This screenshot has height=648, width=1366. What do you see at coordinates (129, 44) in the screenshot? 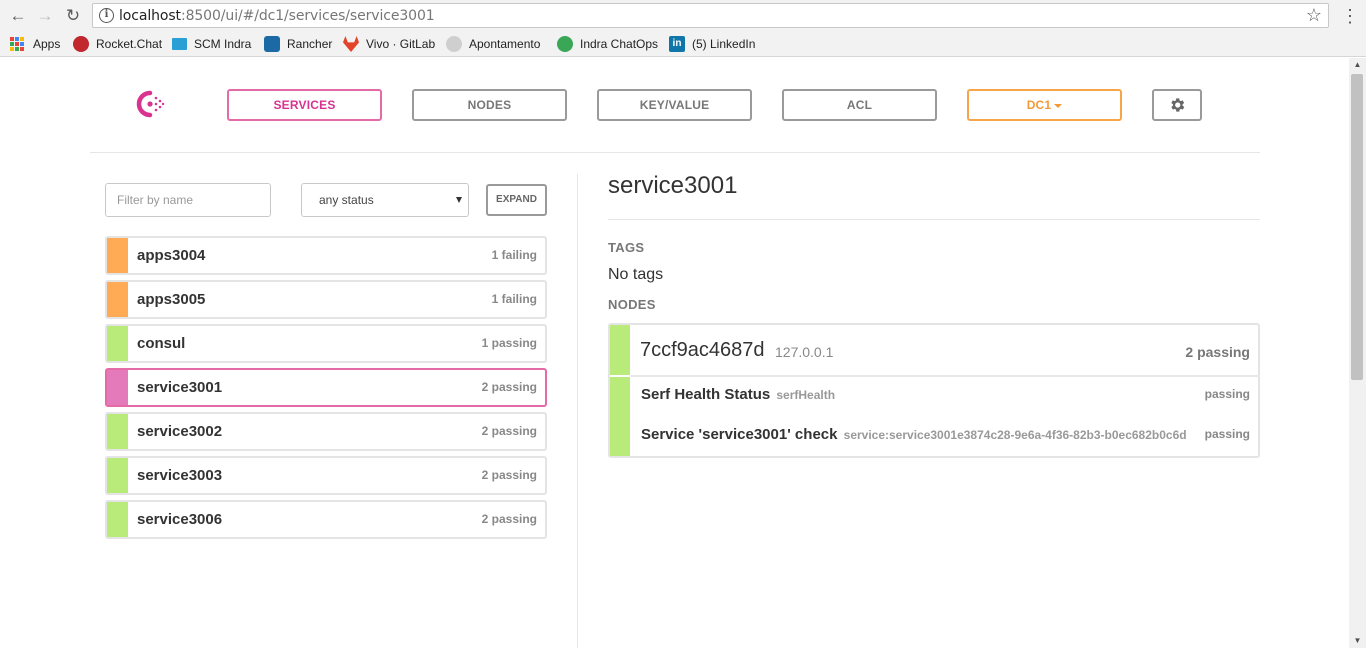
I see `bookmark-label: Rocket.Chat` at bounding box center [129, 44].